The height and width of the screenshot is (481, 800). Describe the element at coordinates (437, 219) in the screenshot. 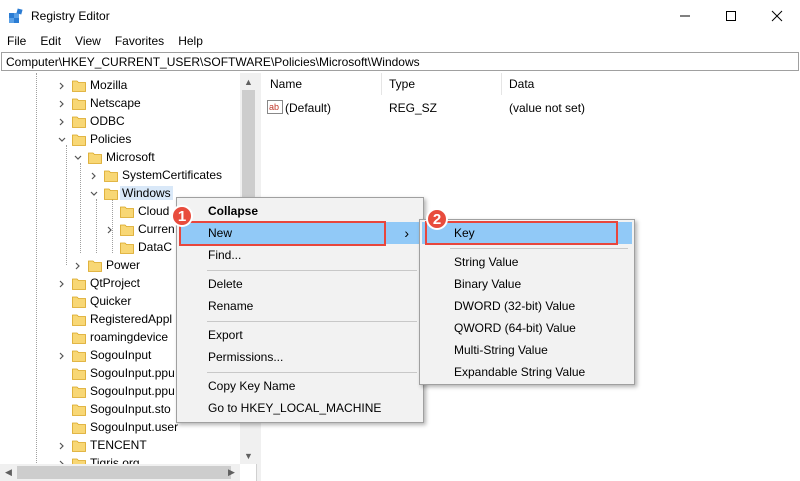

I see `step-badge-2: 2` at that location.